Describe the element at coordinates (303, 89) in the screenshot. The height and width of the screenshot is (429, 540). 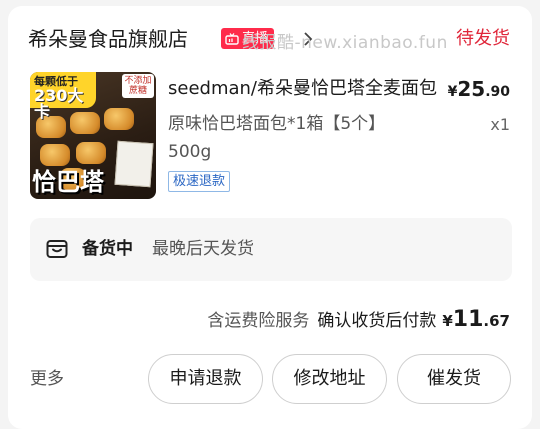
I see `product-title: seedman/希朵曼恰巴塔全麦面包` at that location.